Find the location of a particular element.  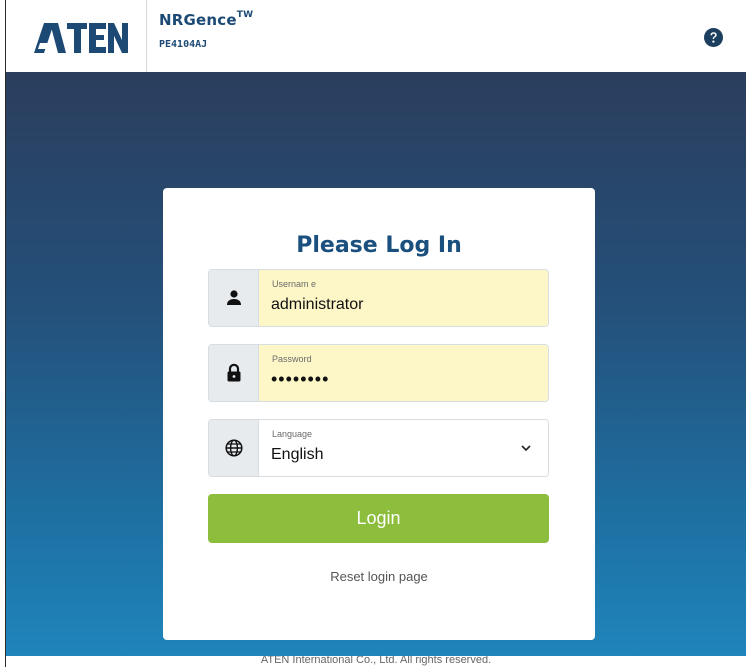

product-name-mark: TW is located at coordinates (245, 15).